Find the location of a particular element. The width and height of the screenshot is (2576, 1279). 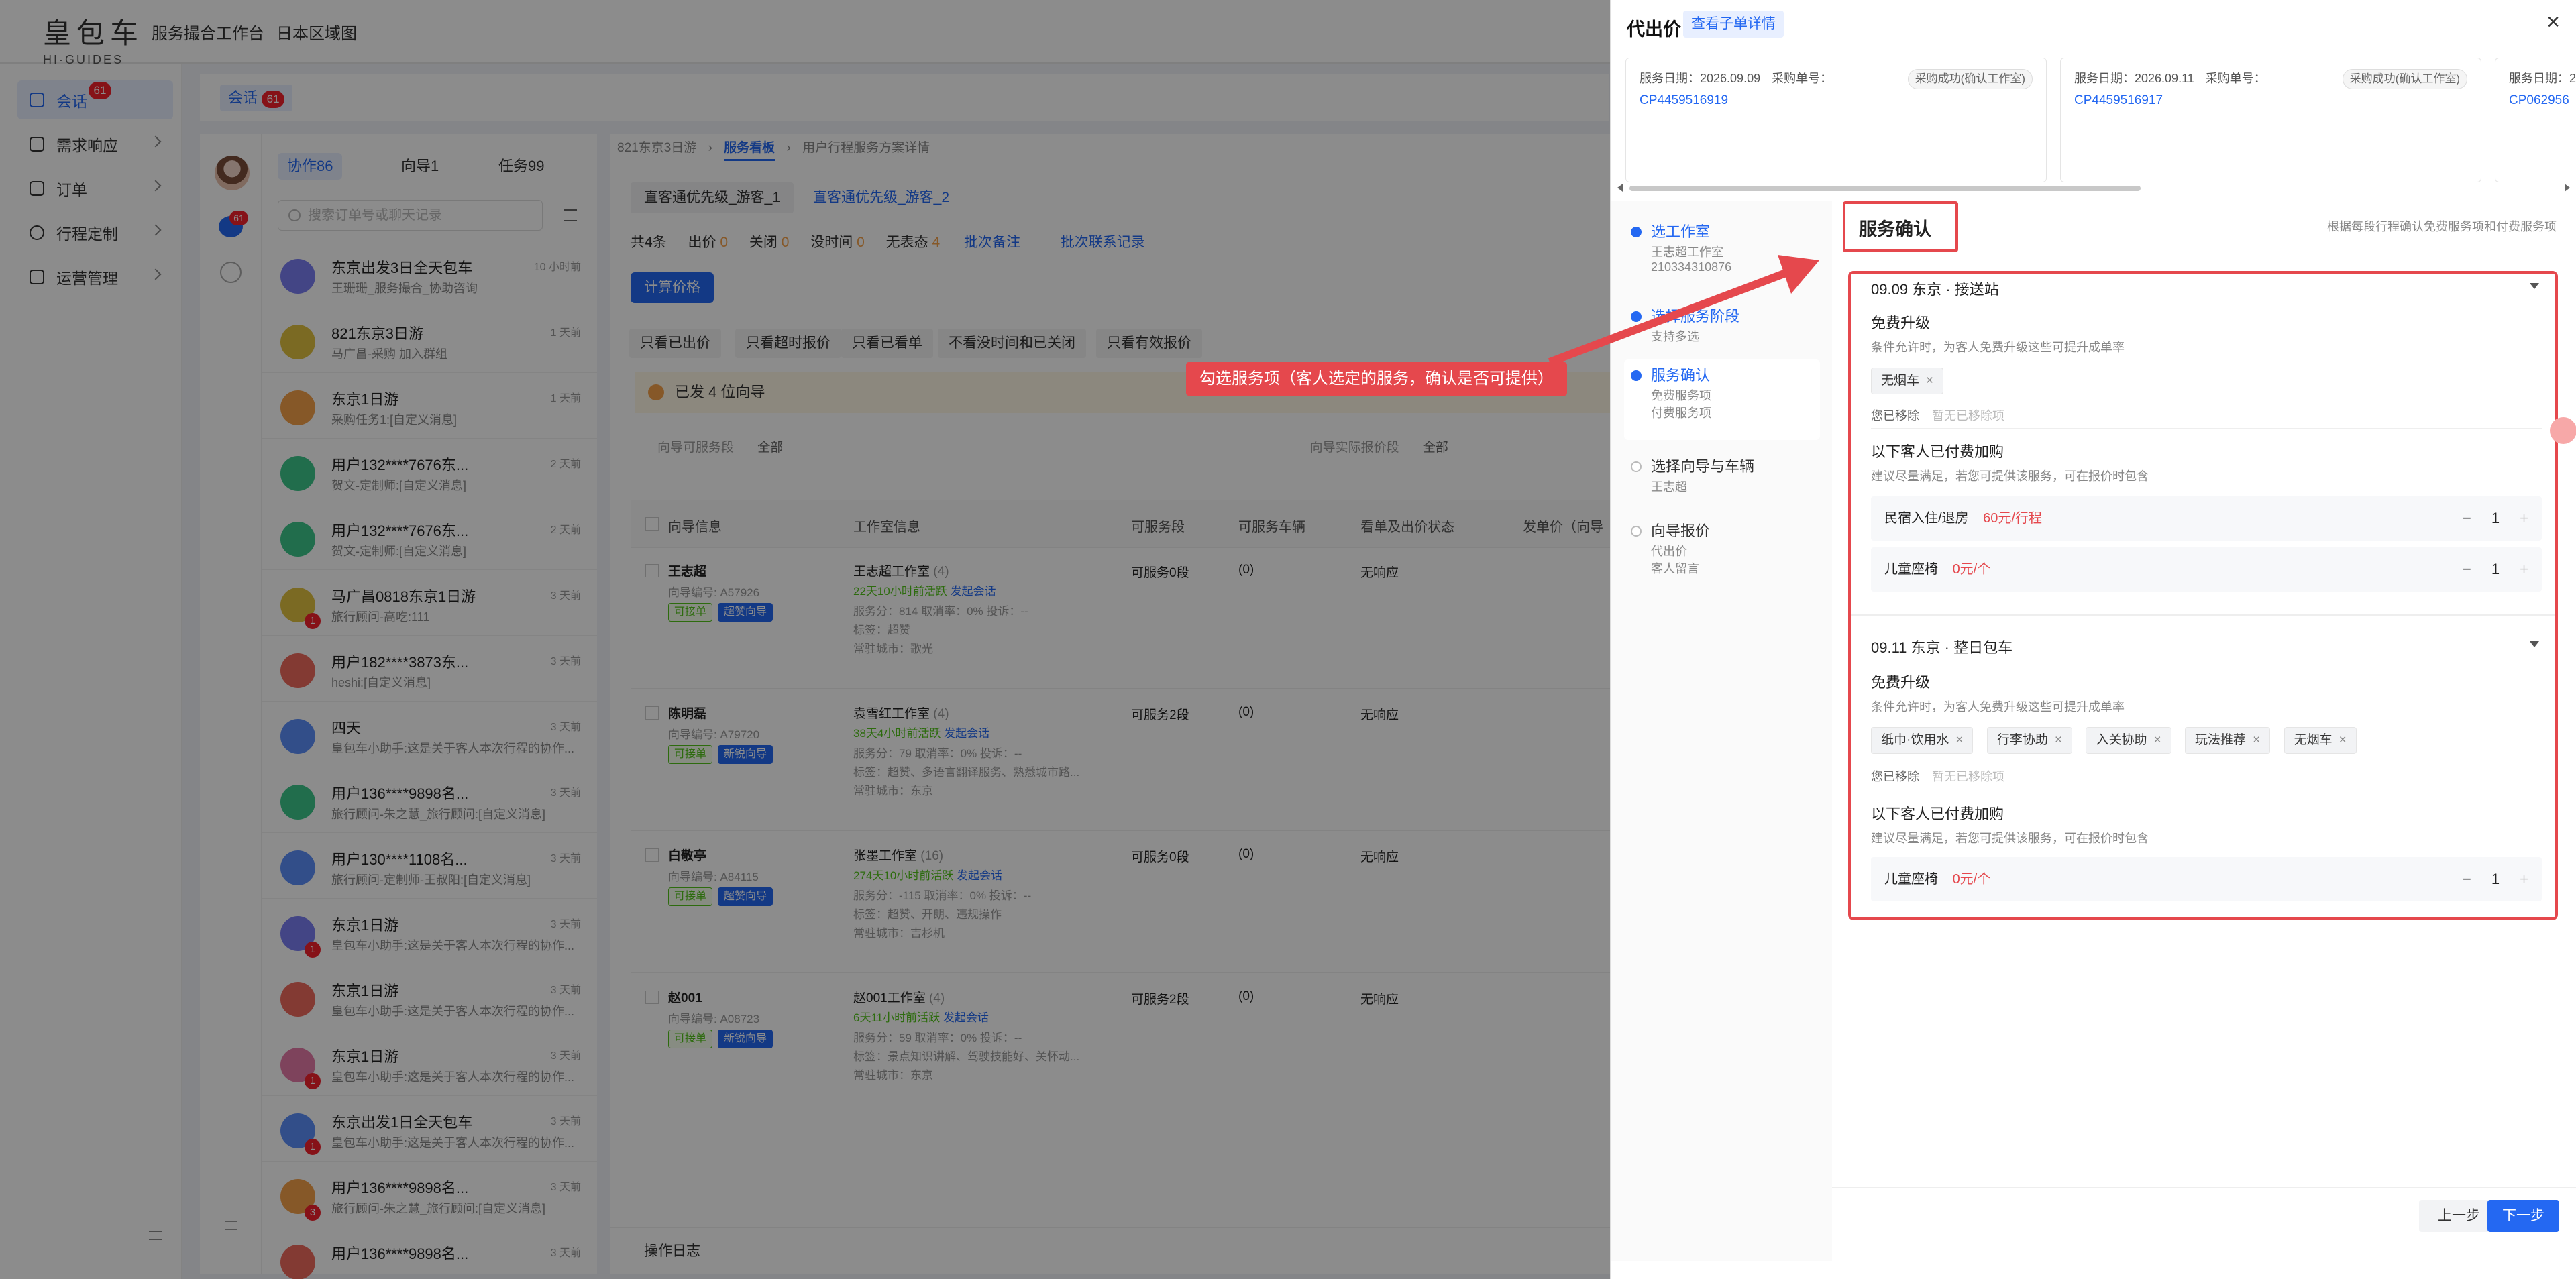

arrow-line is located at coordinates (1676, 314).